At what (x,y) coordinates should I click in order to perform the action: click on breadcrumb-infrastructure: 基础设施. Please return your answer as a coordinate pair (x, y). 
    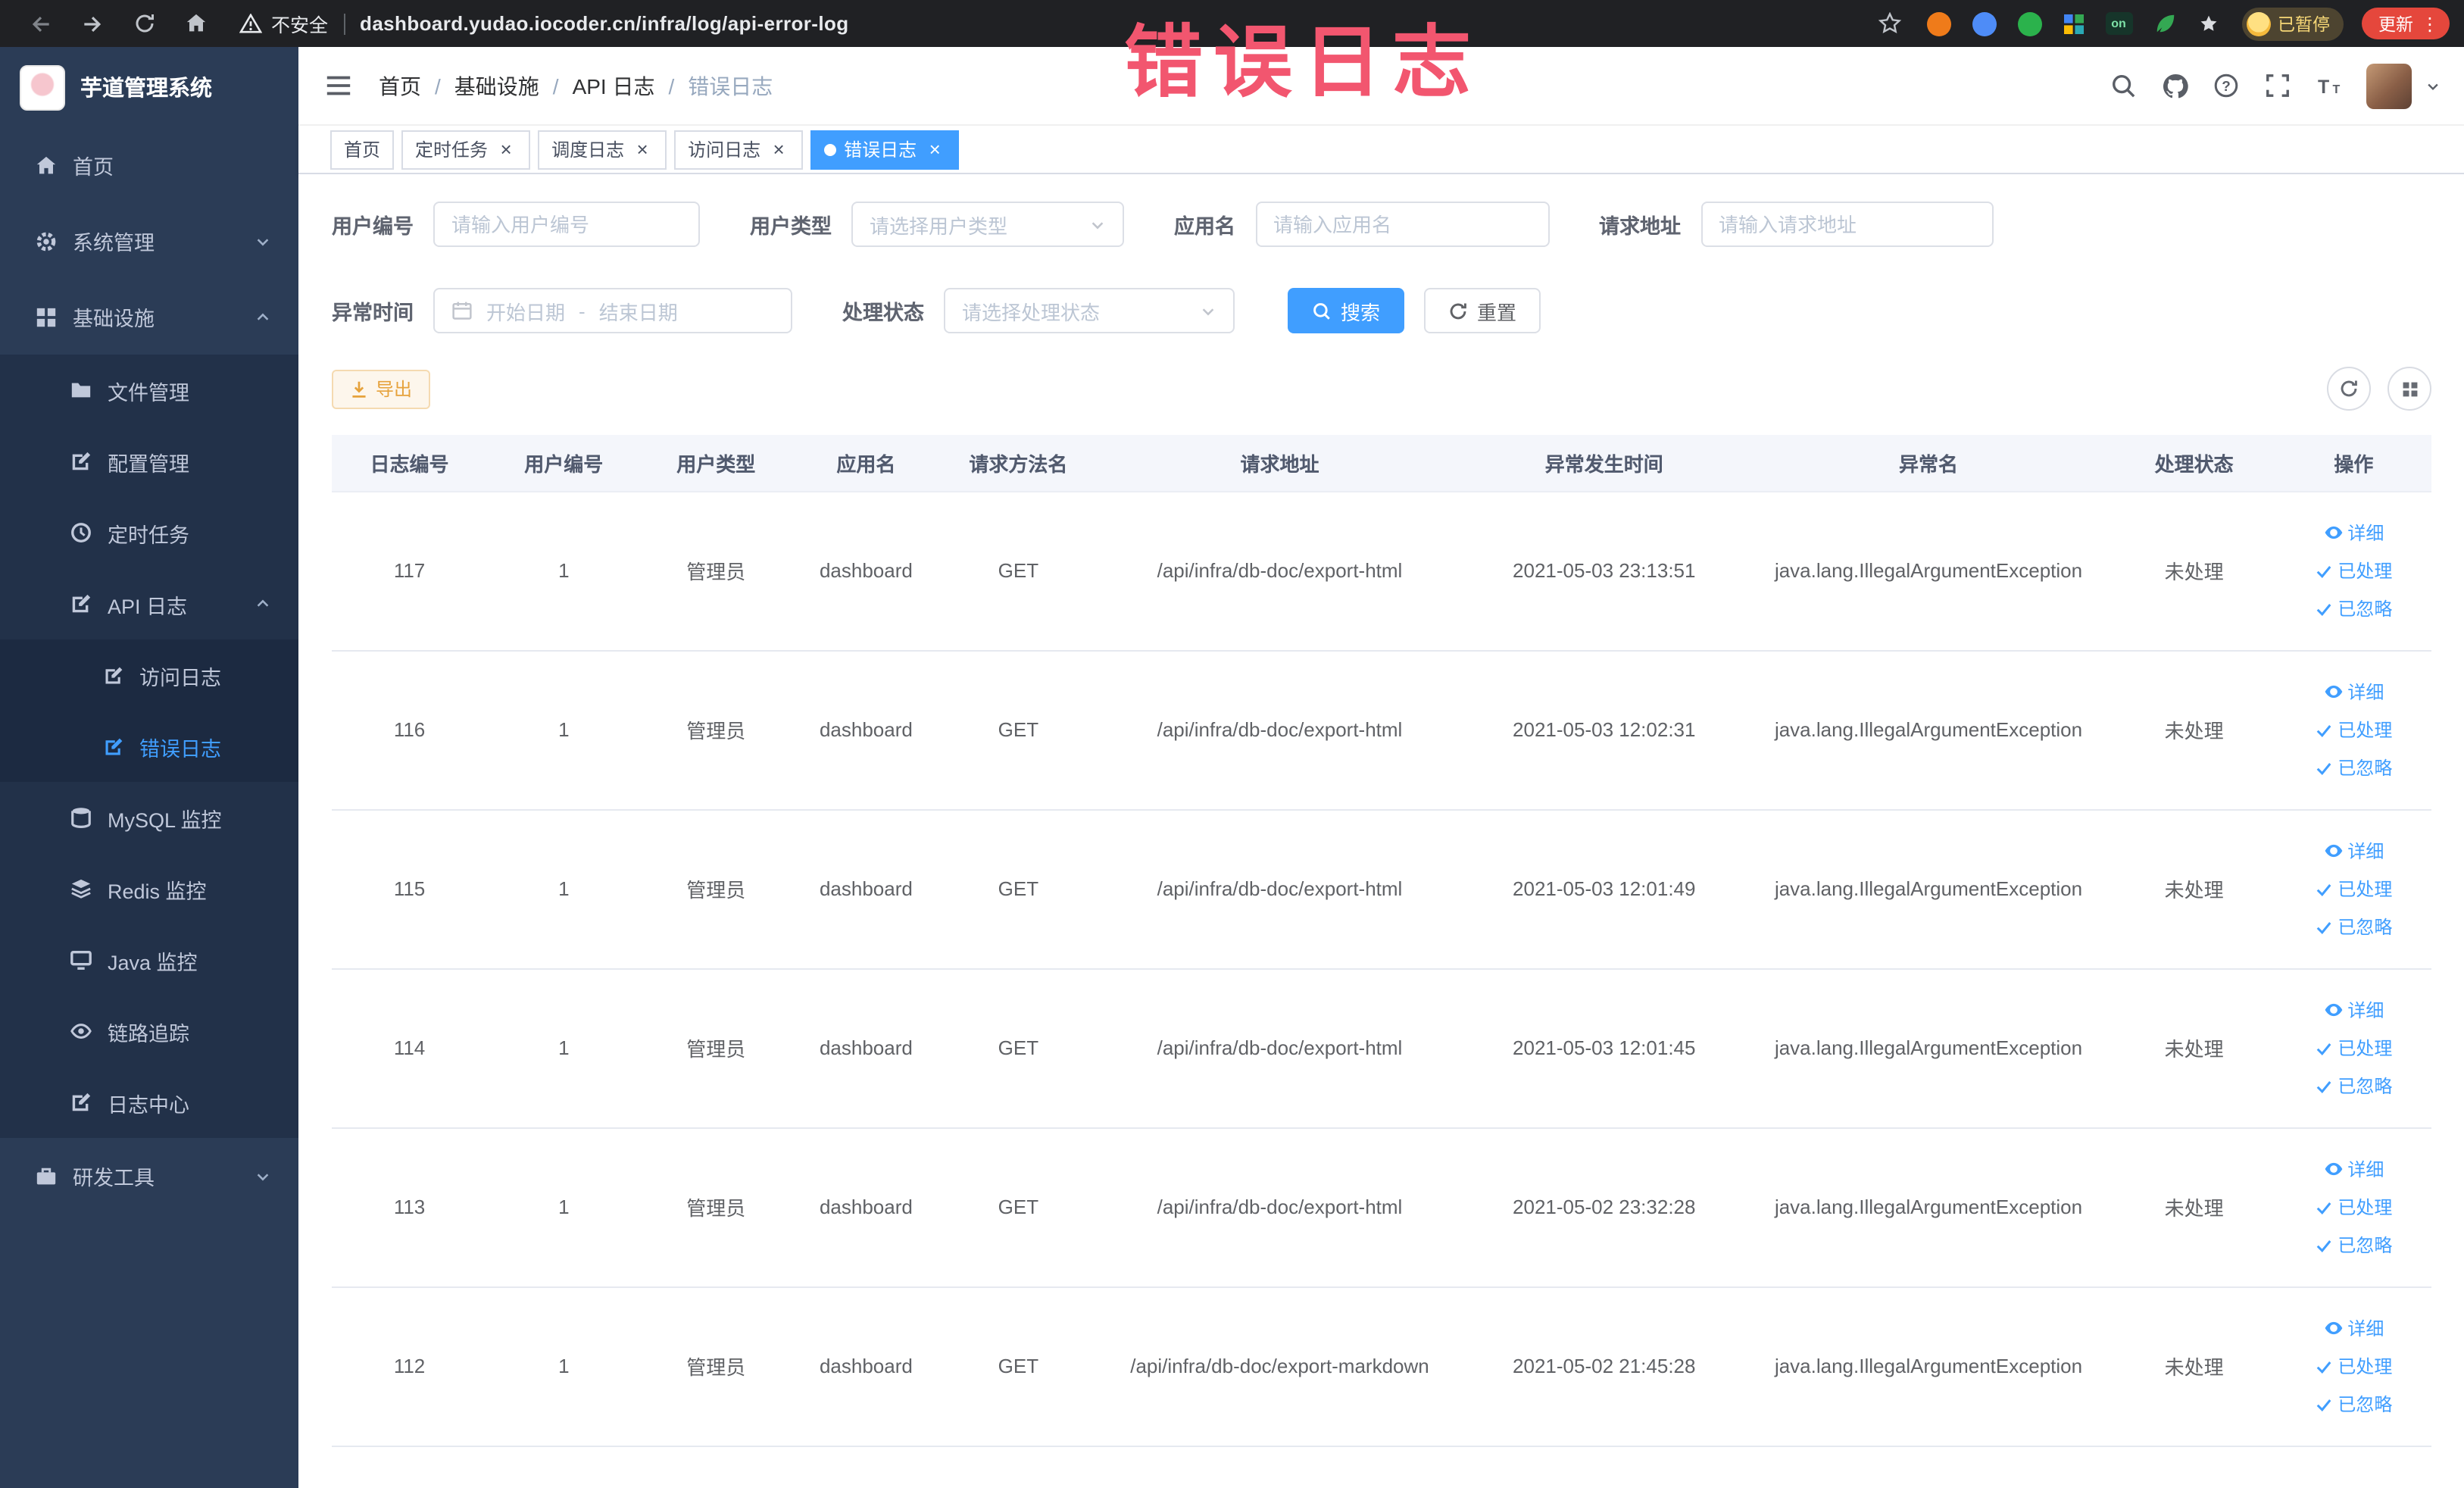
    Looking at the image, I should click on (496, 85).